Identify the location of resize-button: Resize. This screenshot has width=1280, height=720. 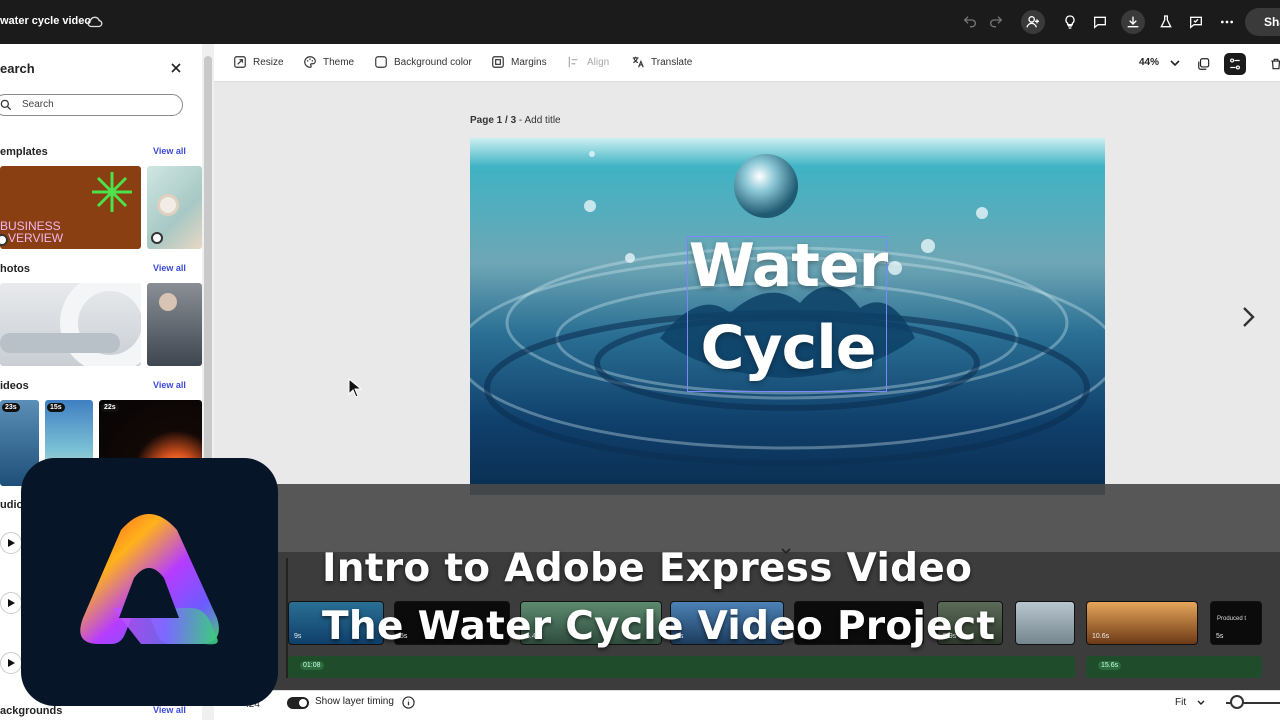
(258, 62).